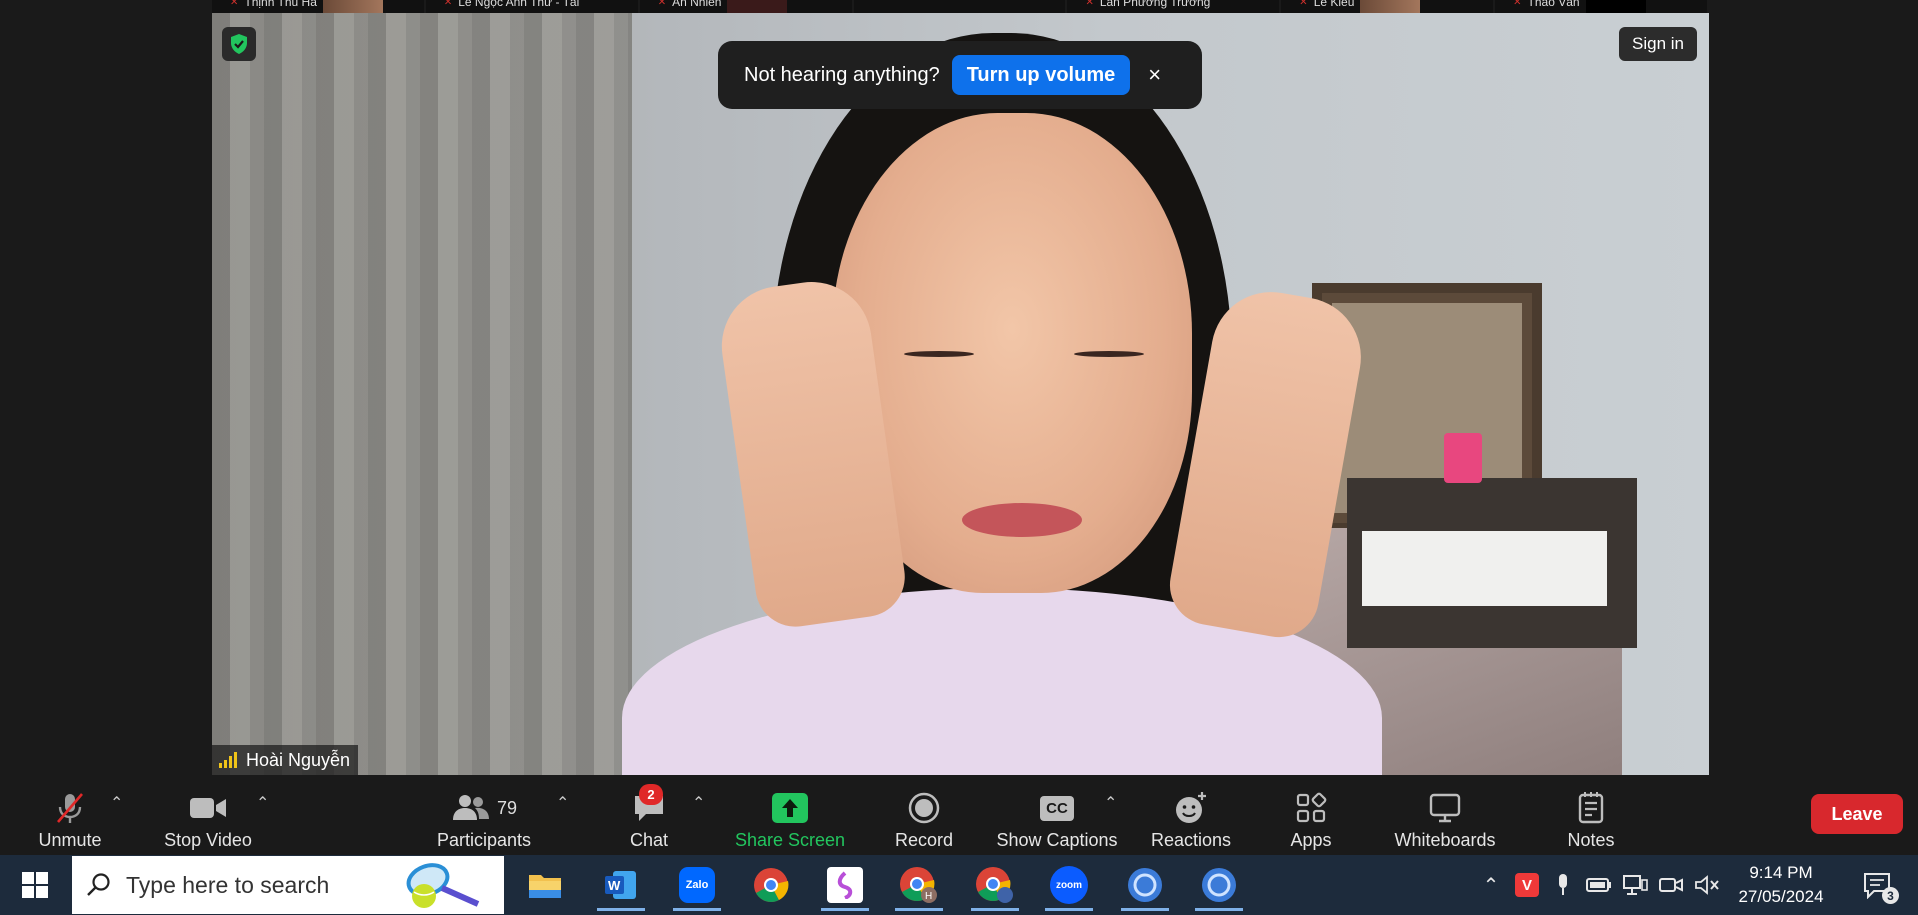  What do you see at coordinates (280, 4) in the screenshot?
I see `film-tile-name: Thịnh Thu Hà` at bounding box center [280, 4].